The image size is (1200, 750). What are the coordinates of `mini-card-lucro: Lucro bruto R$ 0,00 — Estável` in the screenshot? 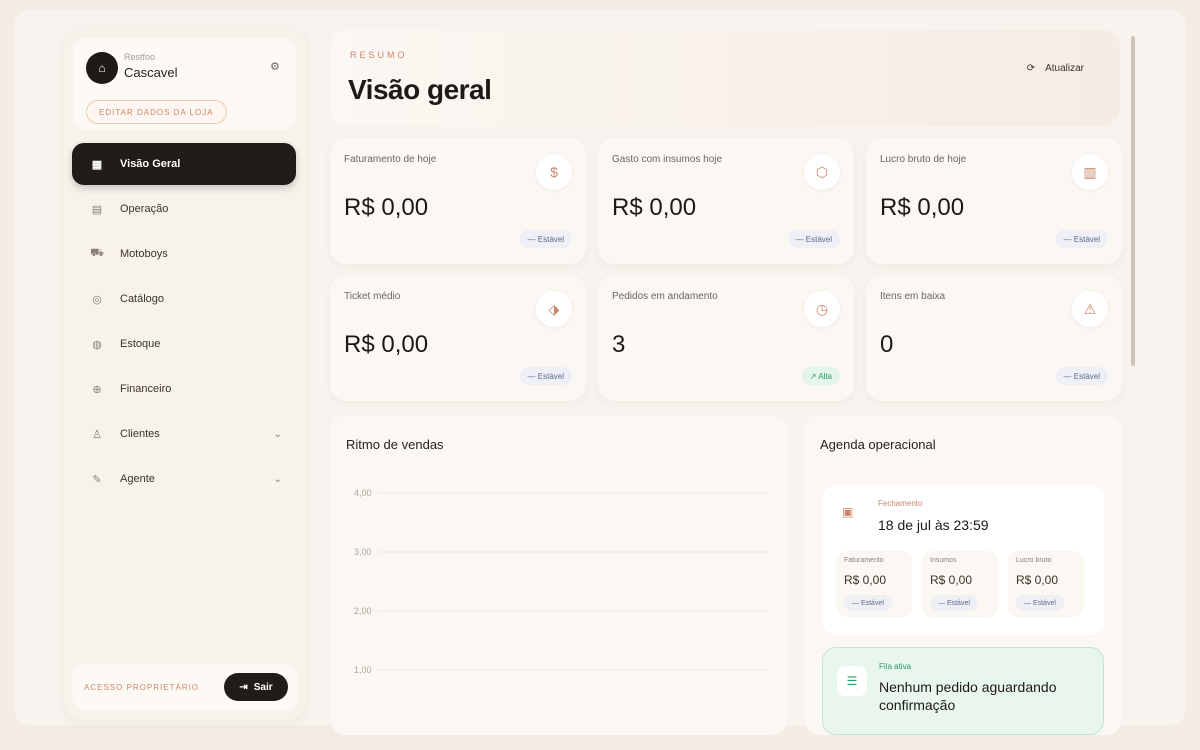 It's located at (1046, 584).